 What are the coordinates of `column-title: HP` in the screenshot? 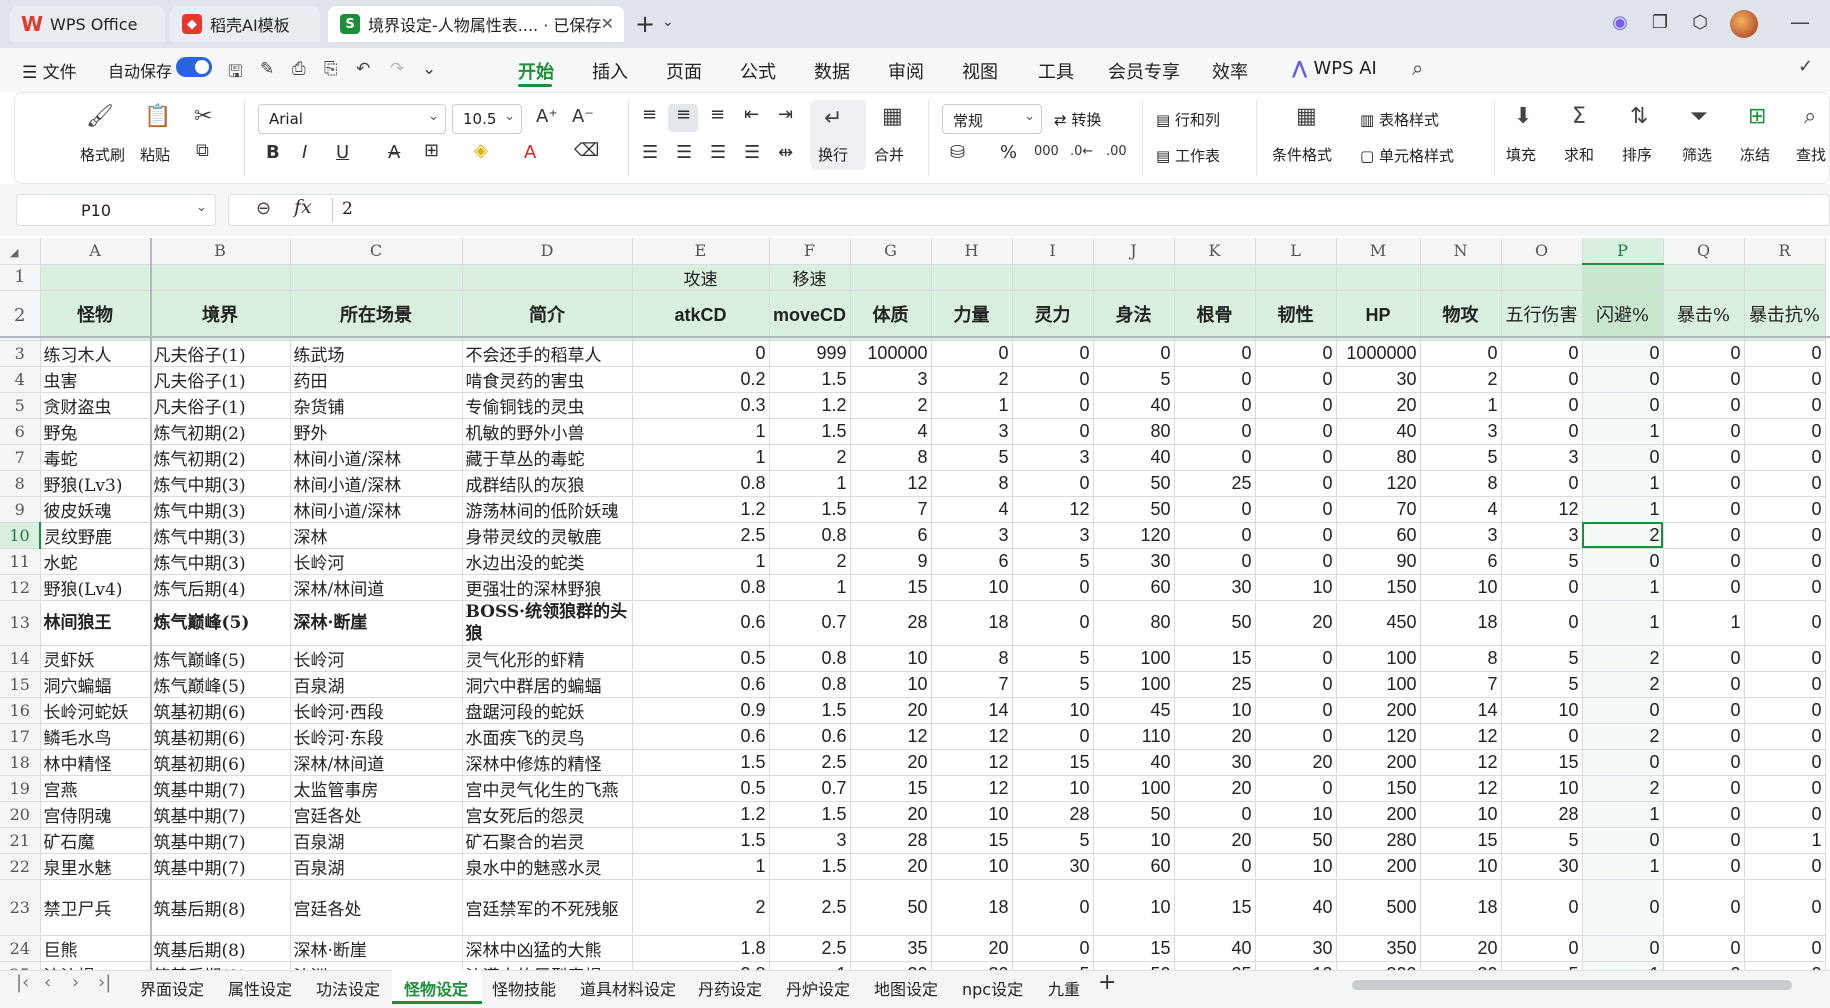 It's located at (1378, 315).